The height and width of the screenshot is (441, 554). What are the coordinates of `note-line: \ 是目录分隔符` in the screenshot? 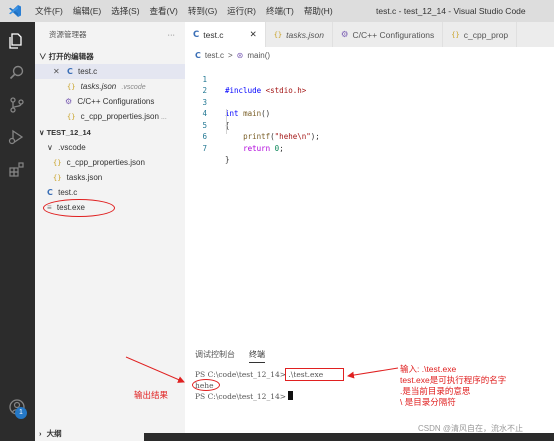 It's located at (428, 402).